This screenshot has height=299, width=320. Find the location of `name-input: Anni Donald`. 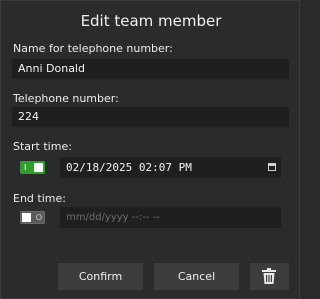

name-input: Anni Donald is located at coordinates (150, 69).